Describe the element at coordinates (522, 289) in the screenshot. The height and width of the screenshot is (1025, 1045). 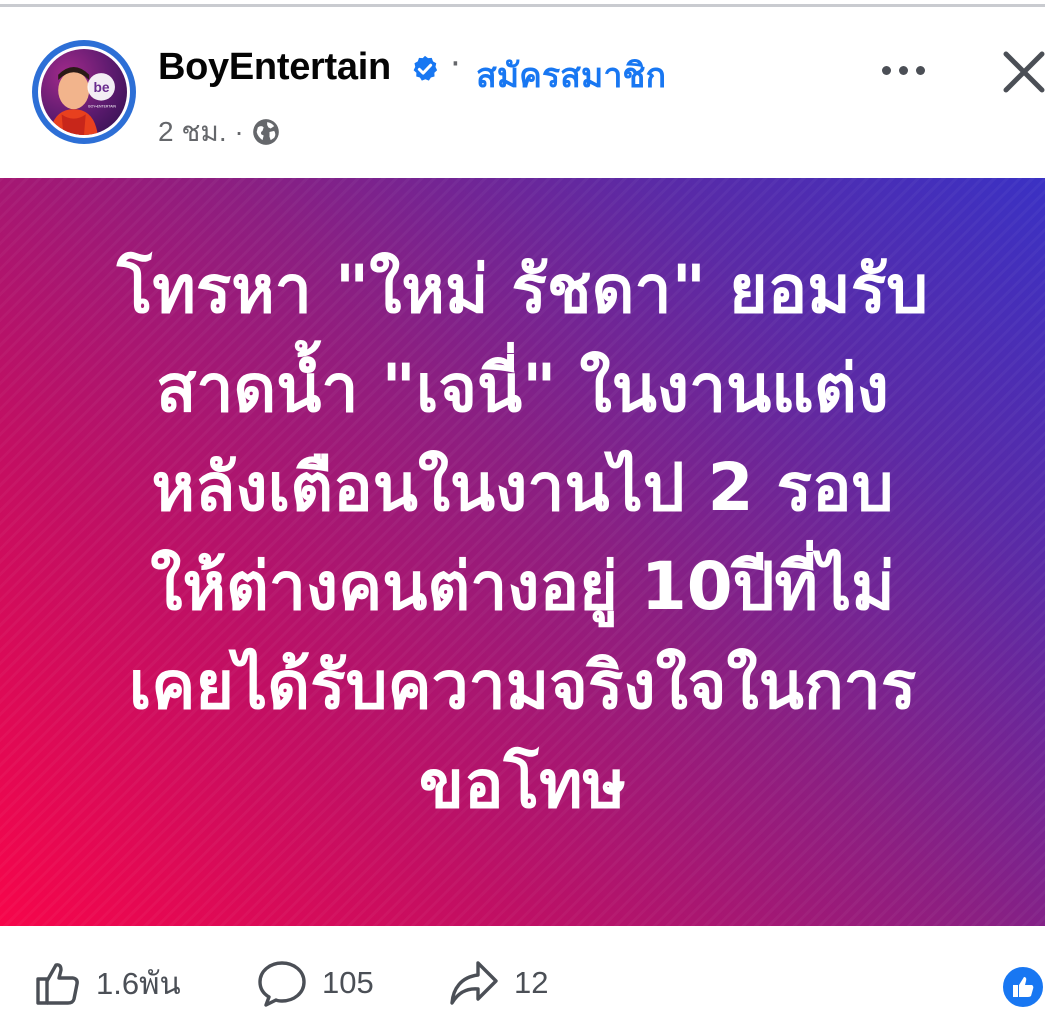
I see `headline-line: โทรหา "ใหม่ รัชดา" ยอมรับ` at that location.